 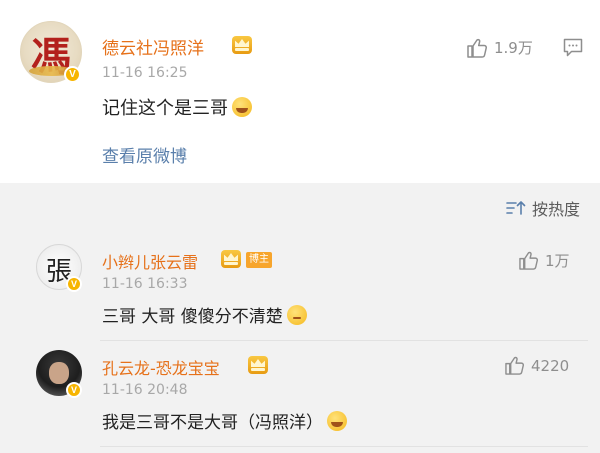 What do you see at coordinates (557, 261) in the screenshot?
I see `comment-like-count: 1万` at bounding box center [557, 261].